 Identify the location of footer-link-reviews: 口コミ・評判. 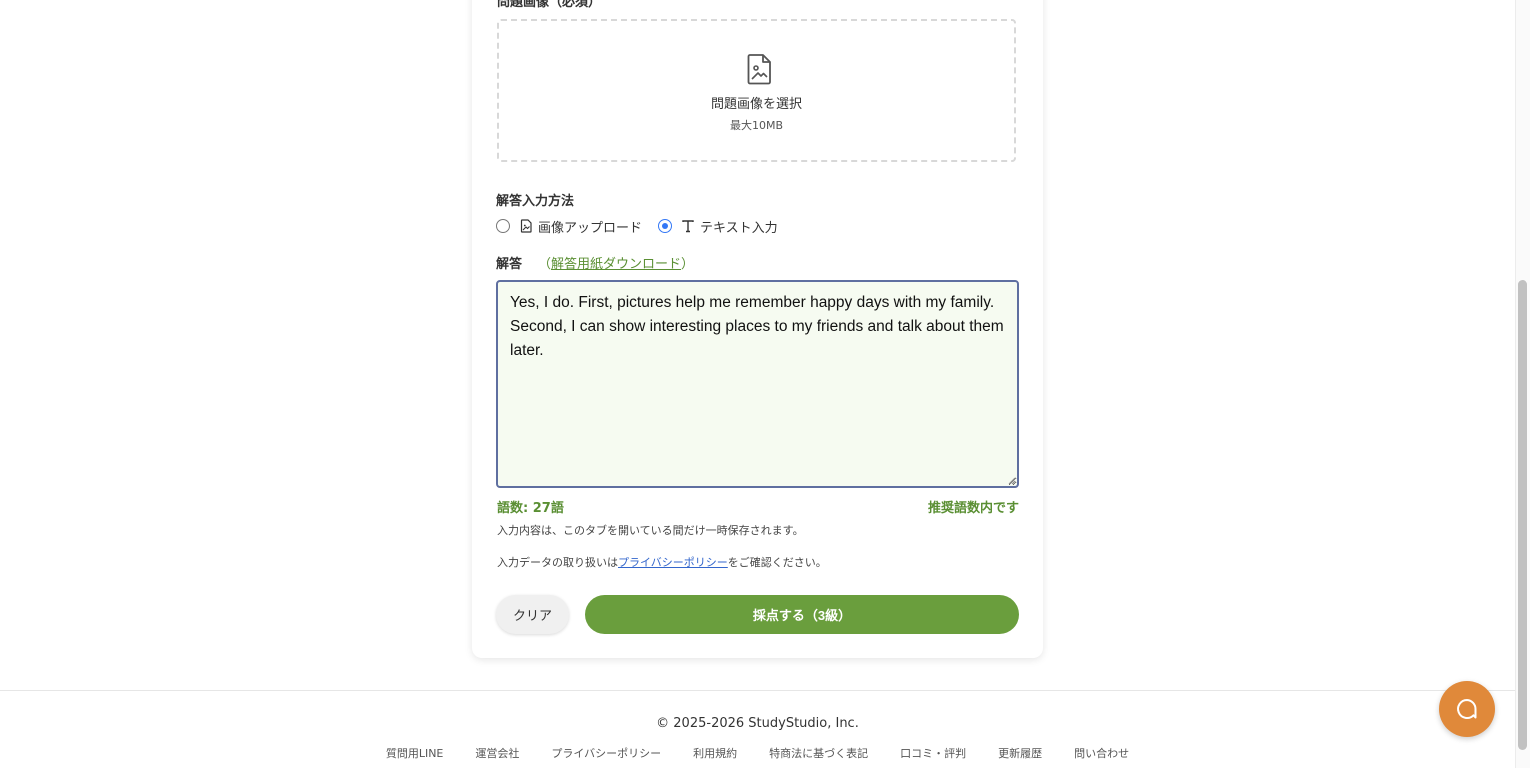
(933, 753).